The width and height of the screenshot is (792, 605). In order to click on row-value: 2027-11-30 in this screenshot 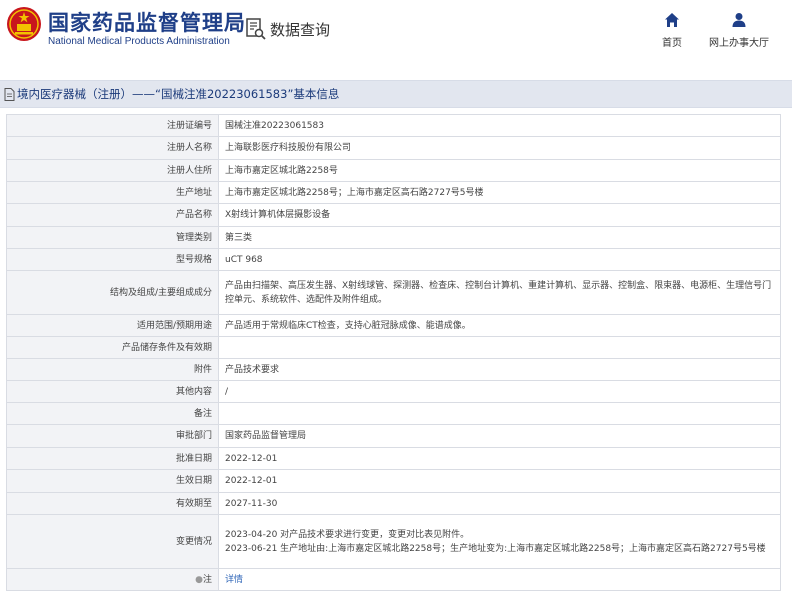, I will do `click(499, 503)`.